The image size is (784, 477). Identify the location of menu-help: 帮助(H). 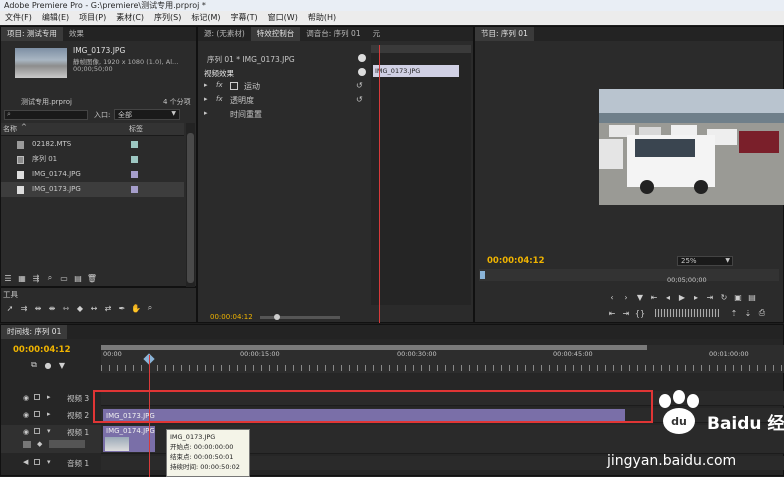
(322, 18).